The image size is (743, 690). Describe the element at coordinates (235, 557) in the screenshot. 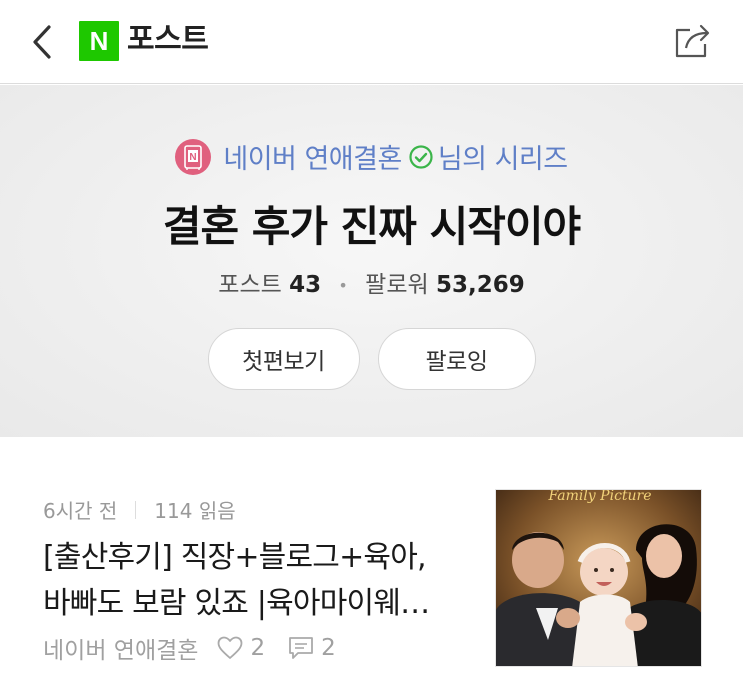

I see `post-title-line: [출산후기] 직장+블로그+육아,` at that location.